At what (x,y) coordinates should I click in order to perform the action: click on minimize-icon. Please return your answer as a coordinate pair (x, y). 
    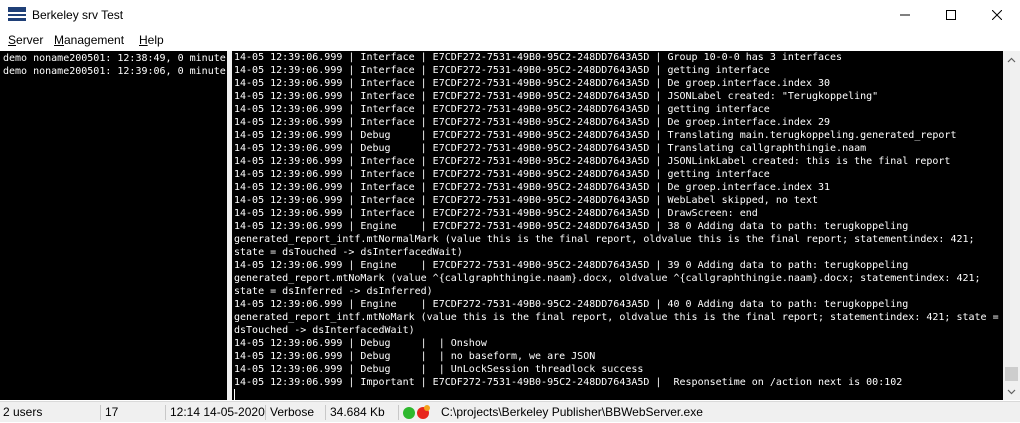
    Looking at the image, I should click on (905, 15).